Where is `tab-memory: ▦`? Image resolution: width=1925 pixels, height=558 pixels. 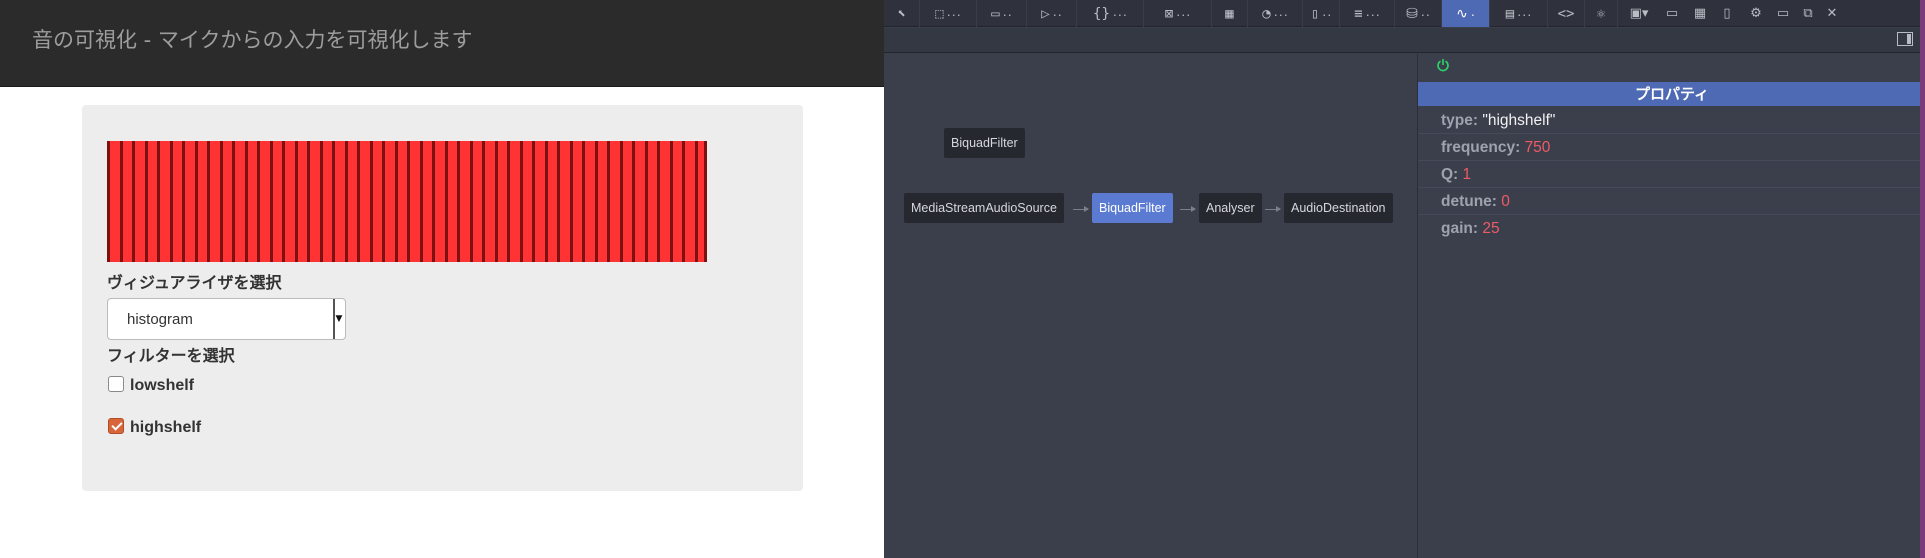 tab-memory: ▦ is located at coordinates (1230, 13).